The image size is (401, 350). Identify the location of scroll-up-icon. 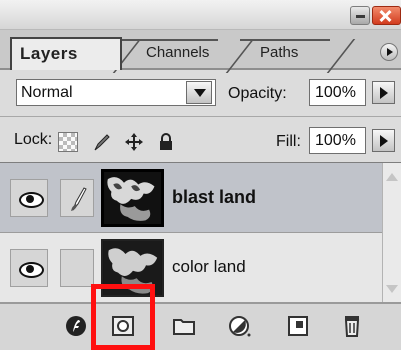
(392, 177).